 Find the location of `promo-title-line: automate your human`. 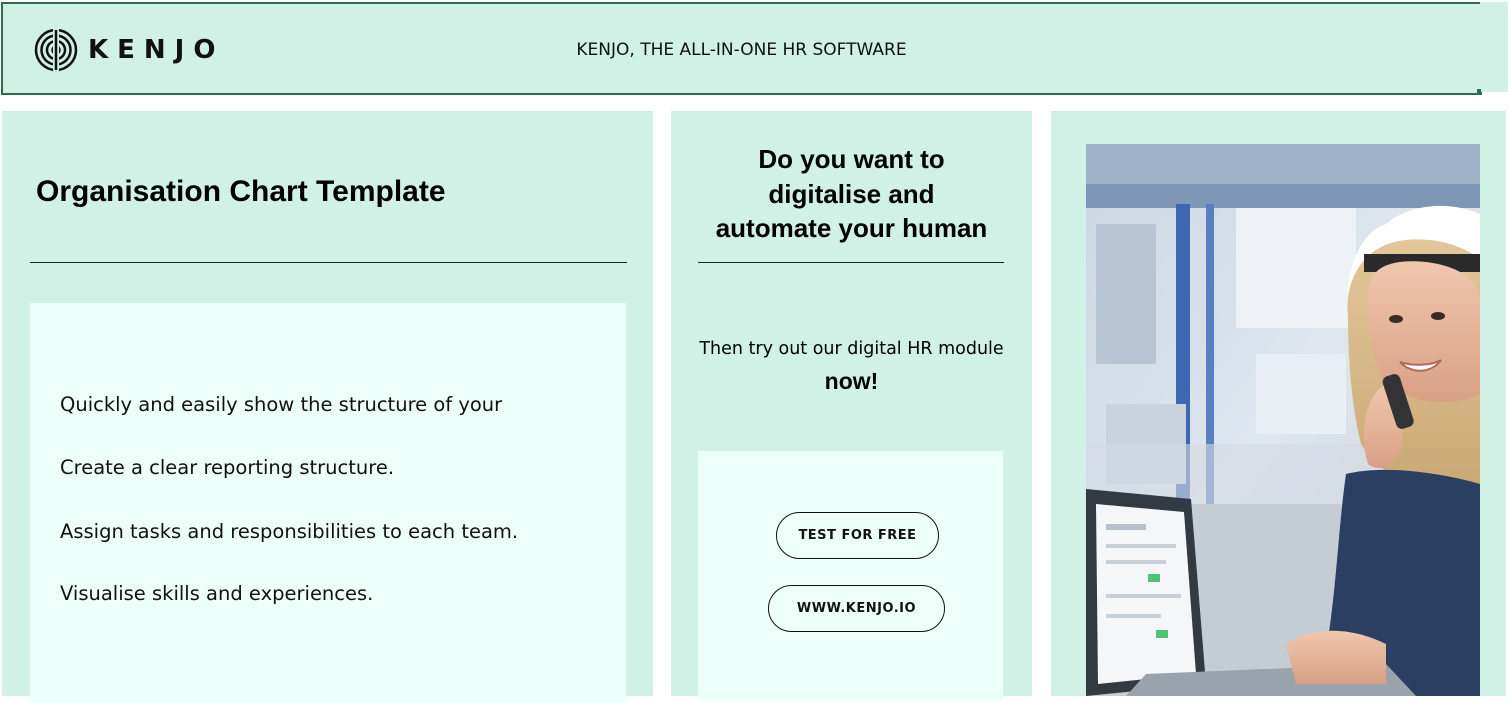

promo-title-line: automate your human is located at coordinates (851, 228).